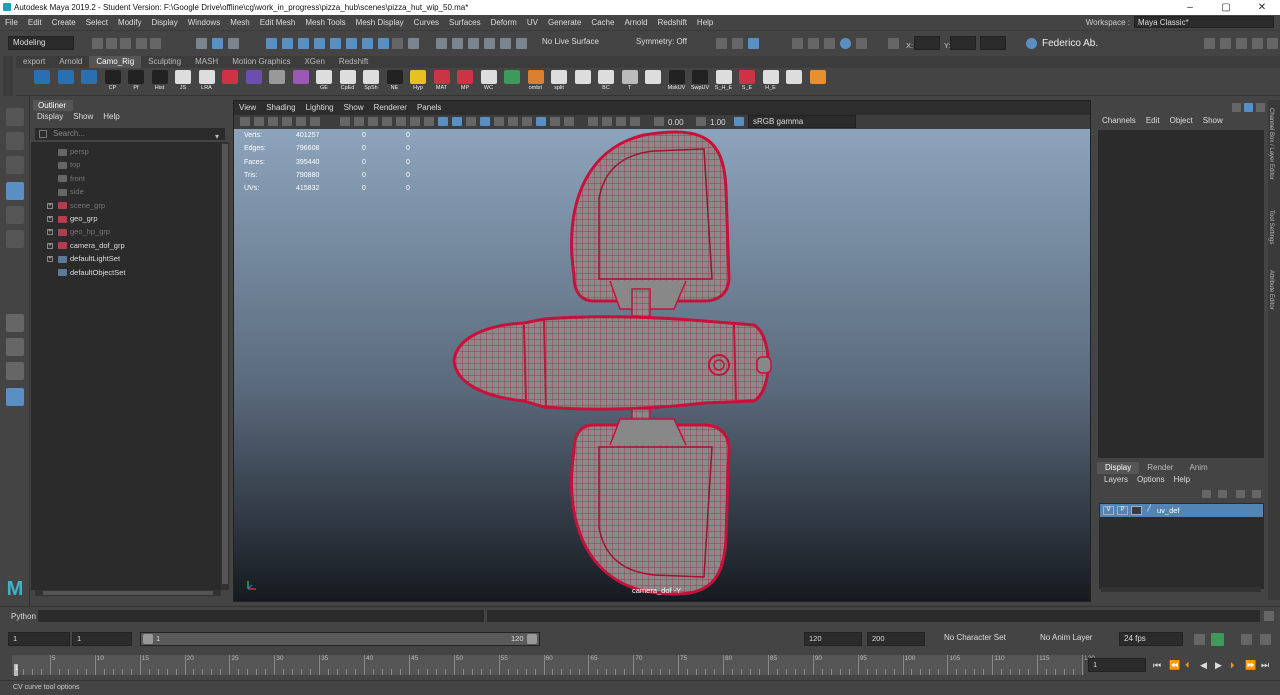  Describe the element at coordinates (499, 121) in the screenshot. I see `textured-icon` at that location.